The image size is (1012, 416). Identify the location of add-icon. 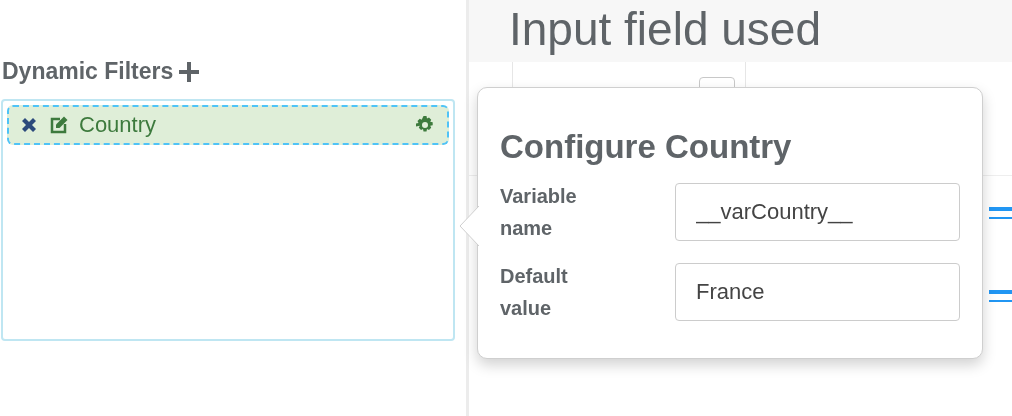
(189, 71).